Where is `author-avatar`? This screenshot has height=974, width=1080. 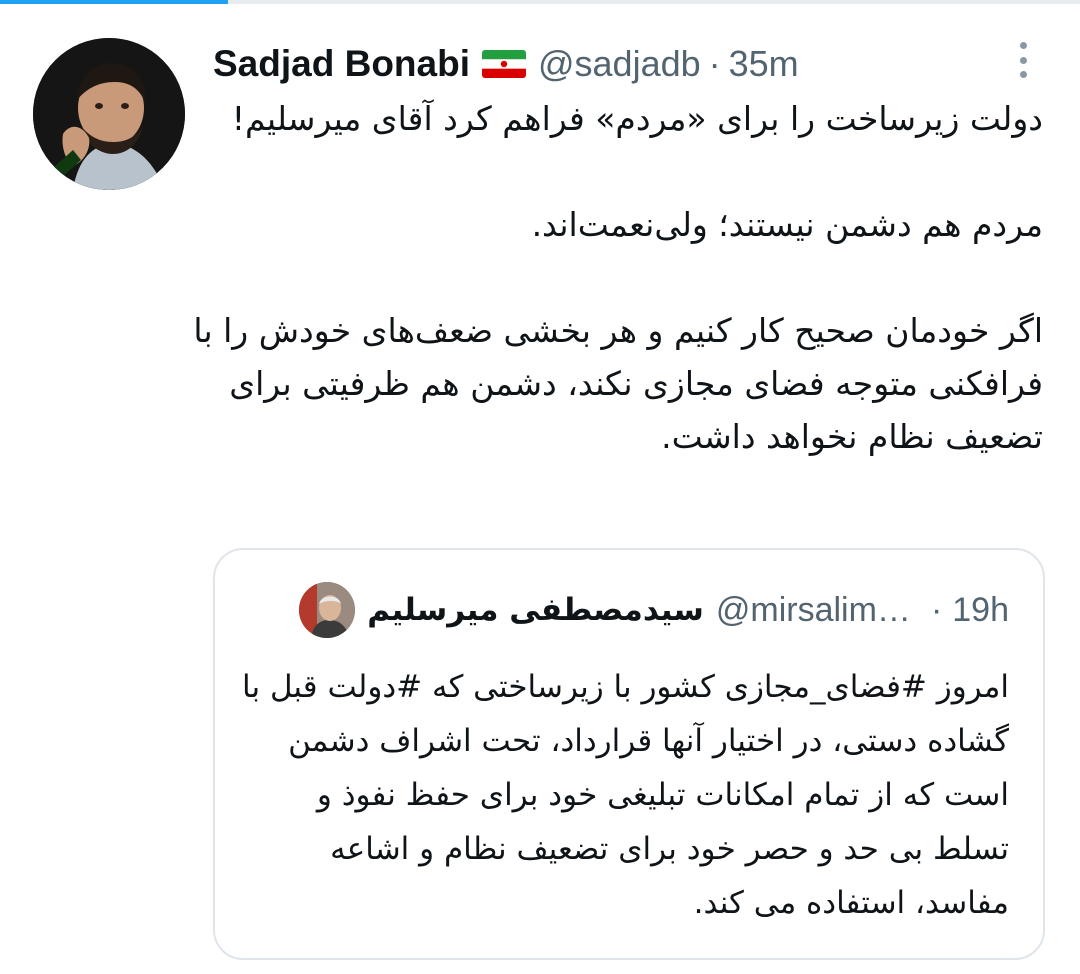
author-avatar is located at coordinates (109, 114).